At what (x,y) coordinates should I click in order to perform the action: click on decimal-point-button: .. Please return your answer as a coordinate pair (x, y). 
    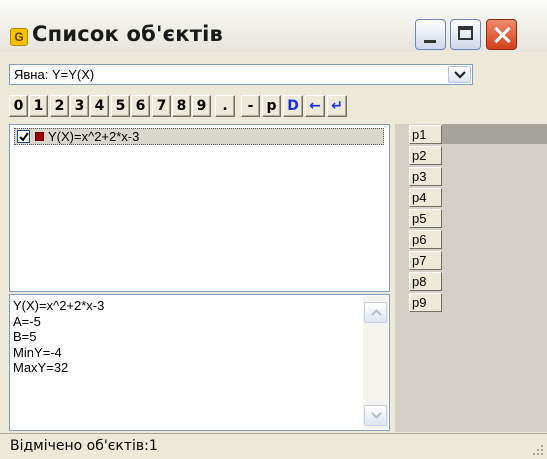
    Looking at the image, I should click on (225, 106).